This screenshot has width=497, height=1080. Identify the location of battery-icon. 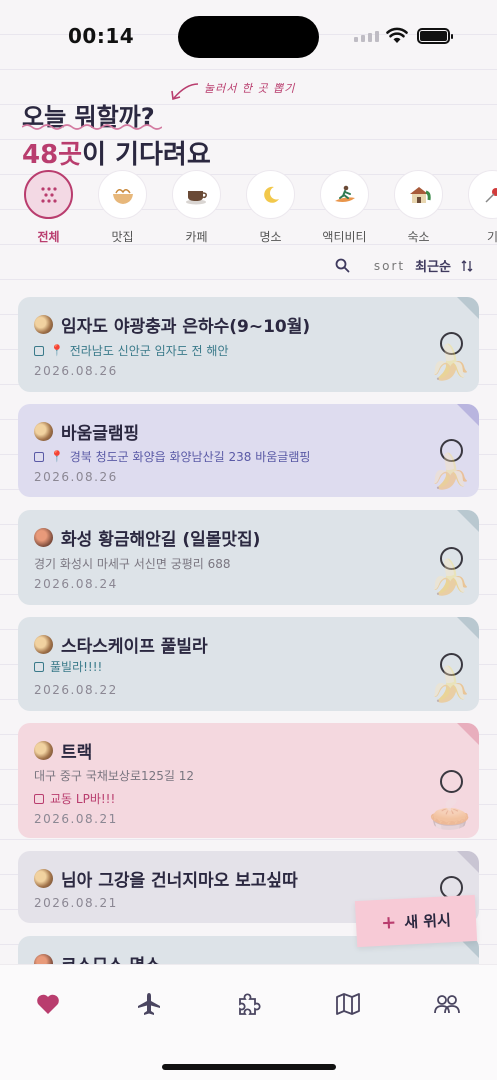
(435, 36).